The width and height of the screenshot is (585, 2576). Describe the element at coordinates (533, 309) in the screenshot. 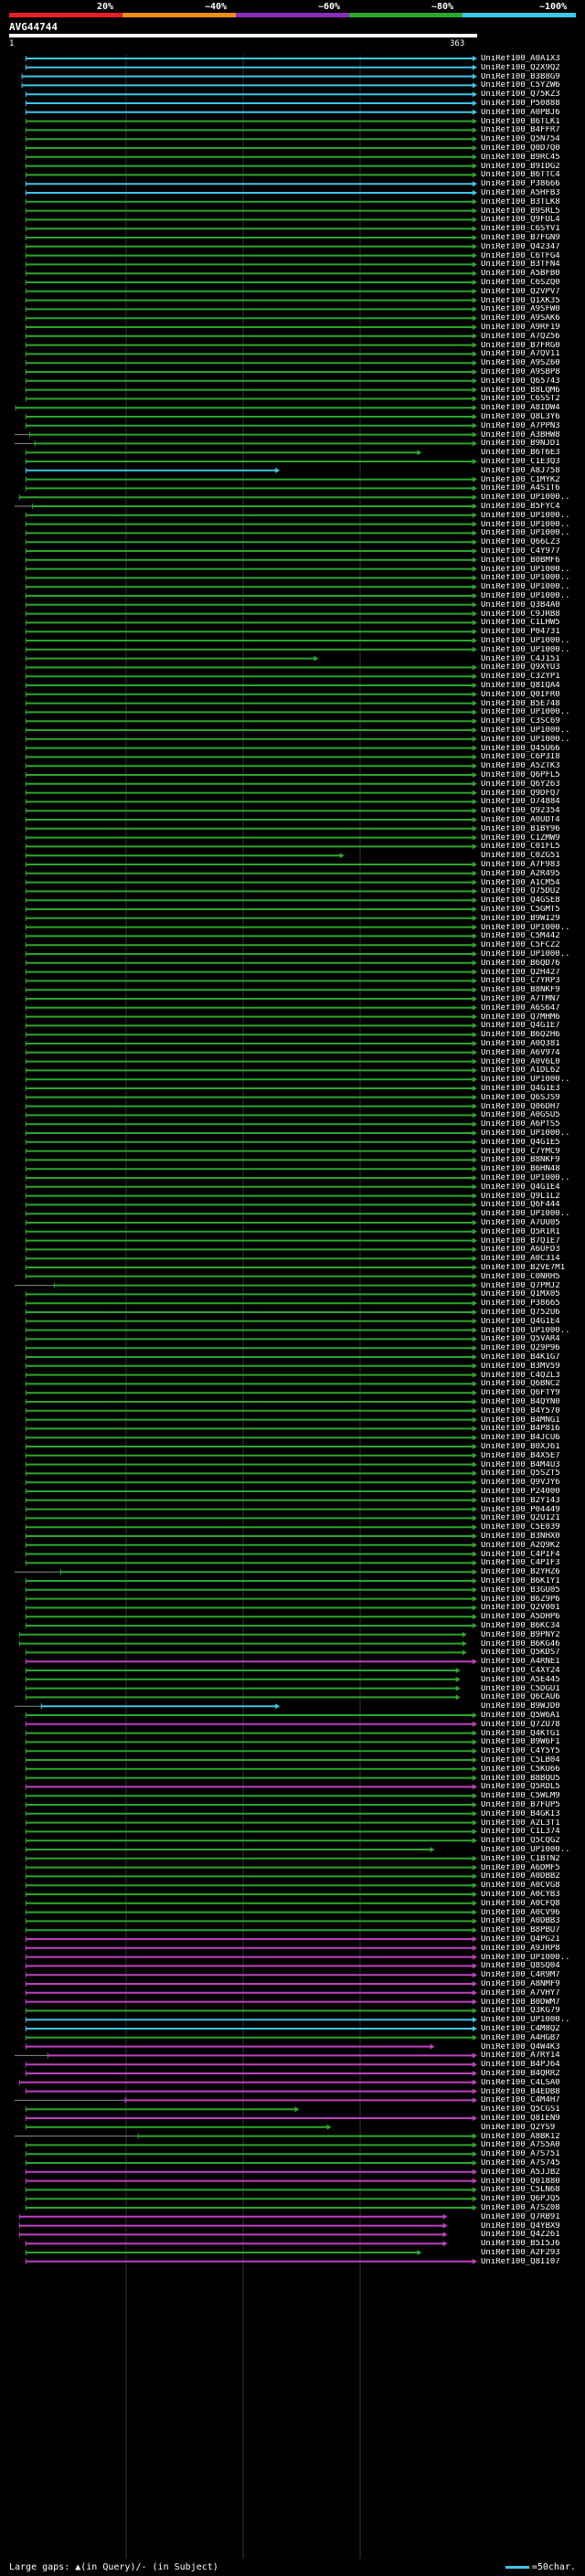

I see `subject-id-link: UniRef100_A9SFW0` at that location.